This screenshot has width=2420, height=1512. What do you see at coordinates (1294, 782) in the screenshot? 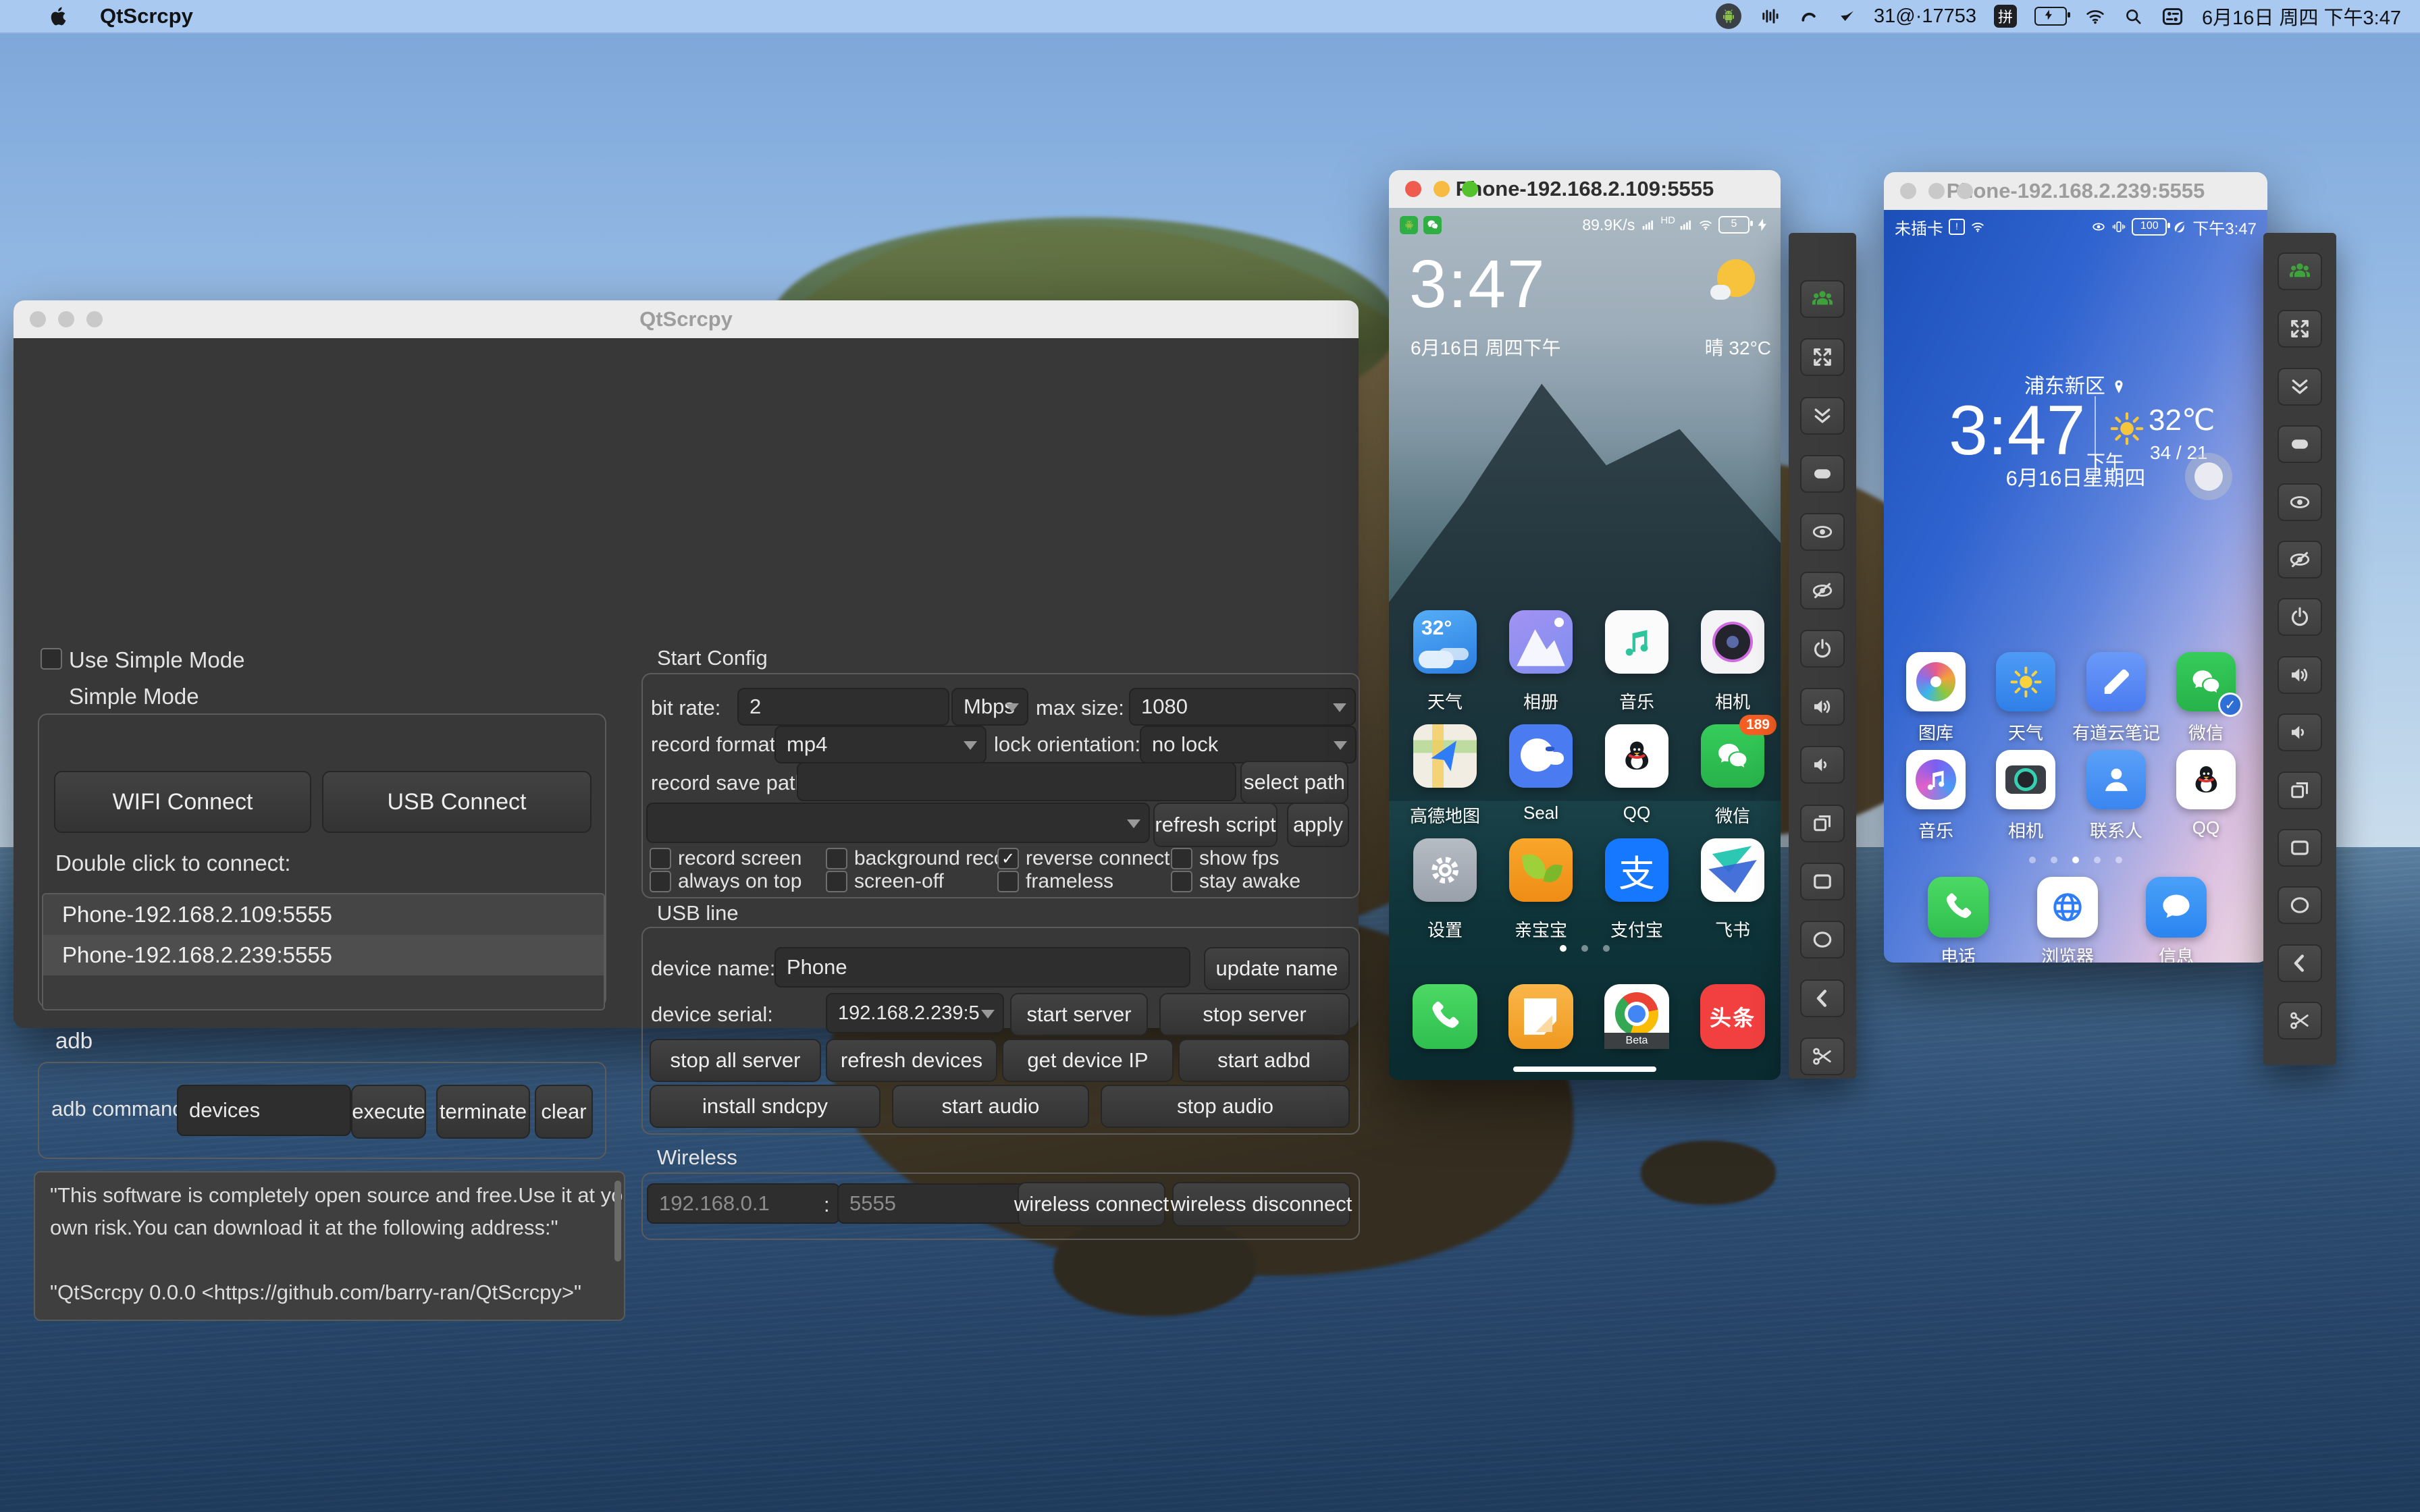
I see `select-path-button: select path` at bounding box center [1294, 782].